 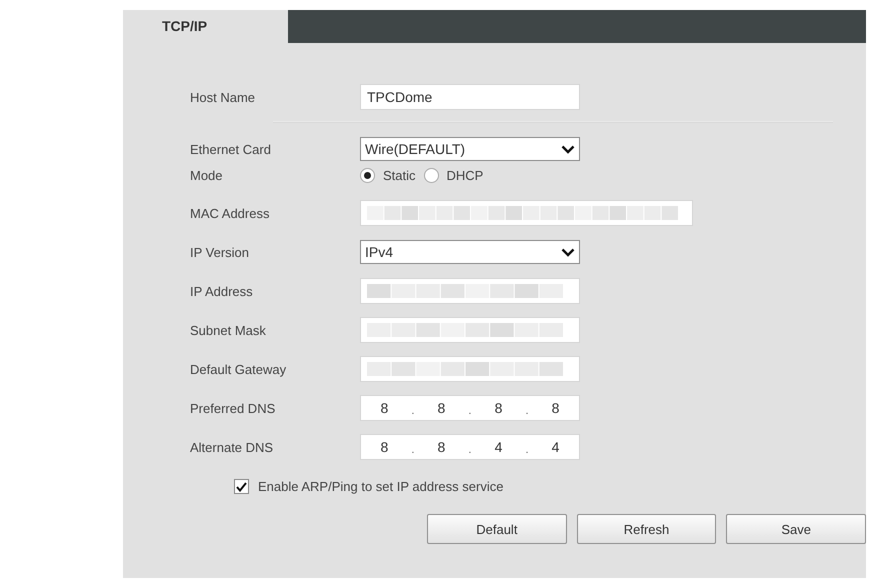 What do you see at coordinates (220, 252) in the screenshot?
I see `field-label: IP Version` at bounding box center [220, 252].